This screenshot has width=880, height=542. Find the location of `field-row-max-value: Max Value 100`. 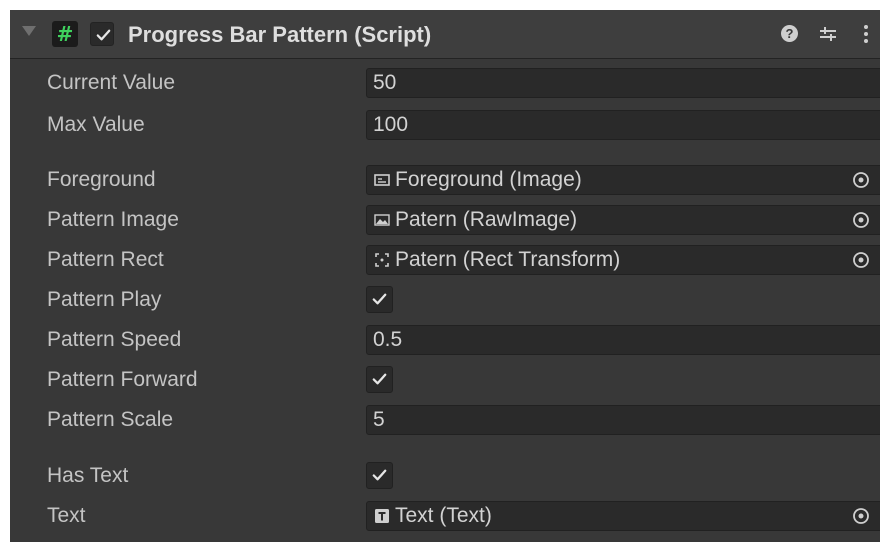

field-row-max-value: Max Value 100 is located at coordinates (445, 125).